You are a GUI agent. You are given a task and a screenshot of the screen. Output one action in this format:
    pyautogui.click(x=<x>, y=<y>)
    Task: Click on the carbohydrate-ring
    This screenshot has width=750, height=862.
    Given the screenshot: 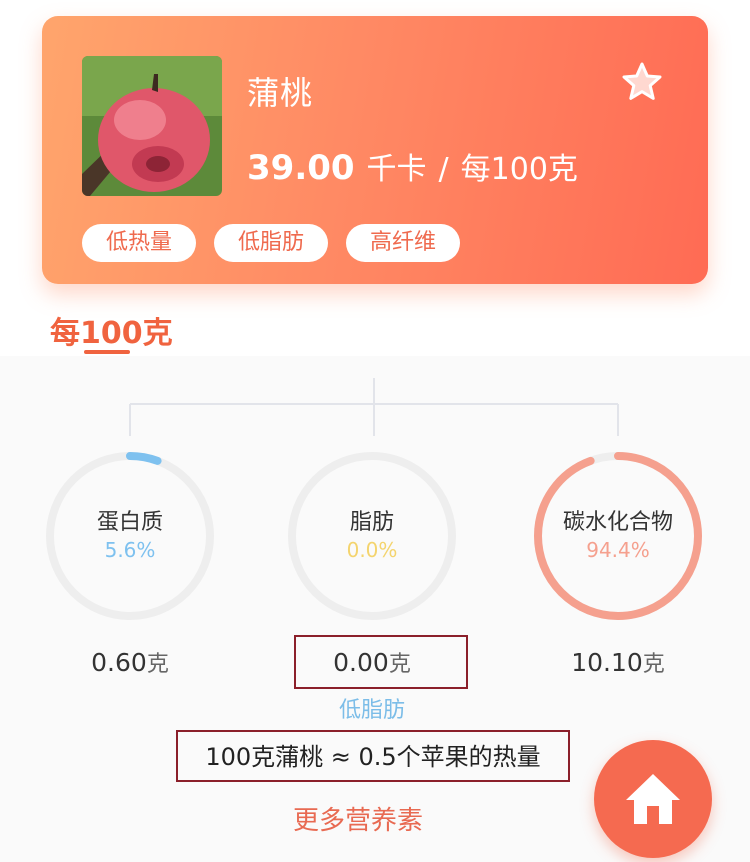 What is the action you would take?
    pyautogui.click(x=618, y=536)
    